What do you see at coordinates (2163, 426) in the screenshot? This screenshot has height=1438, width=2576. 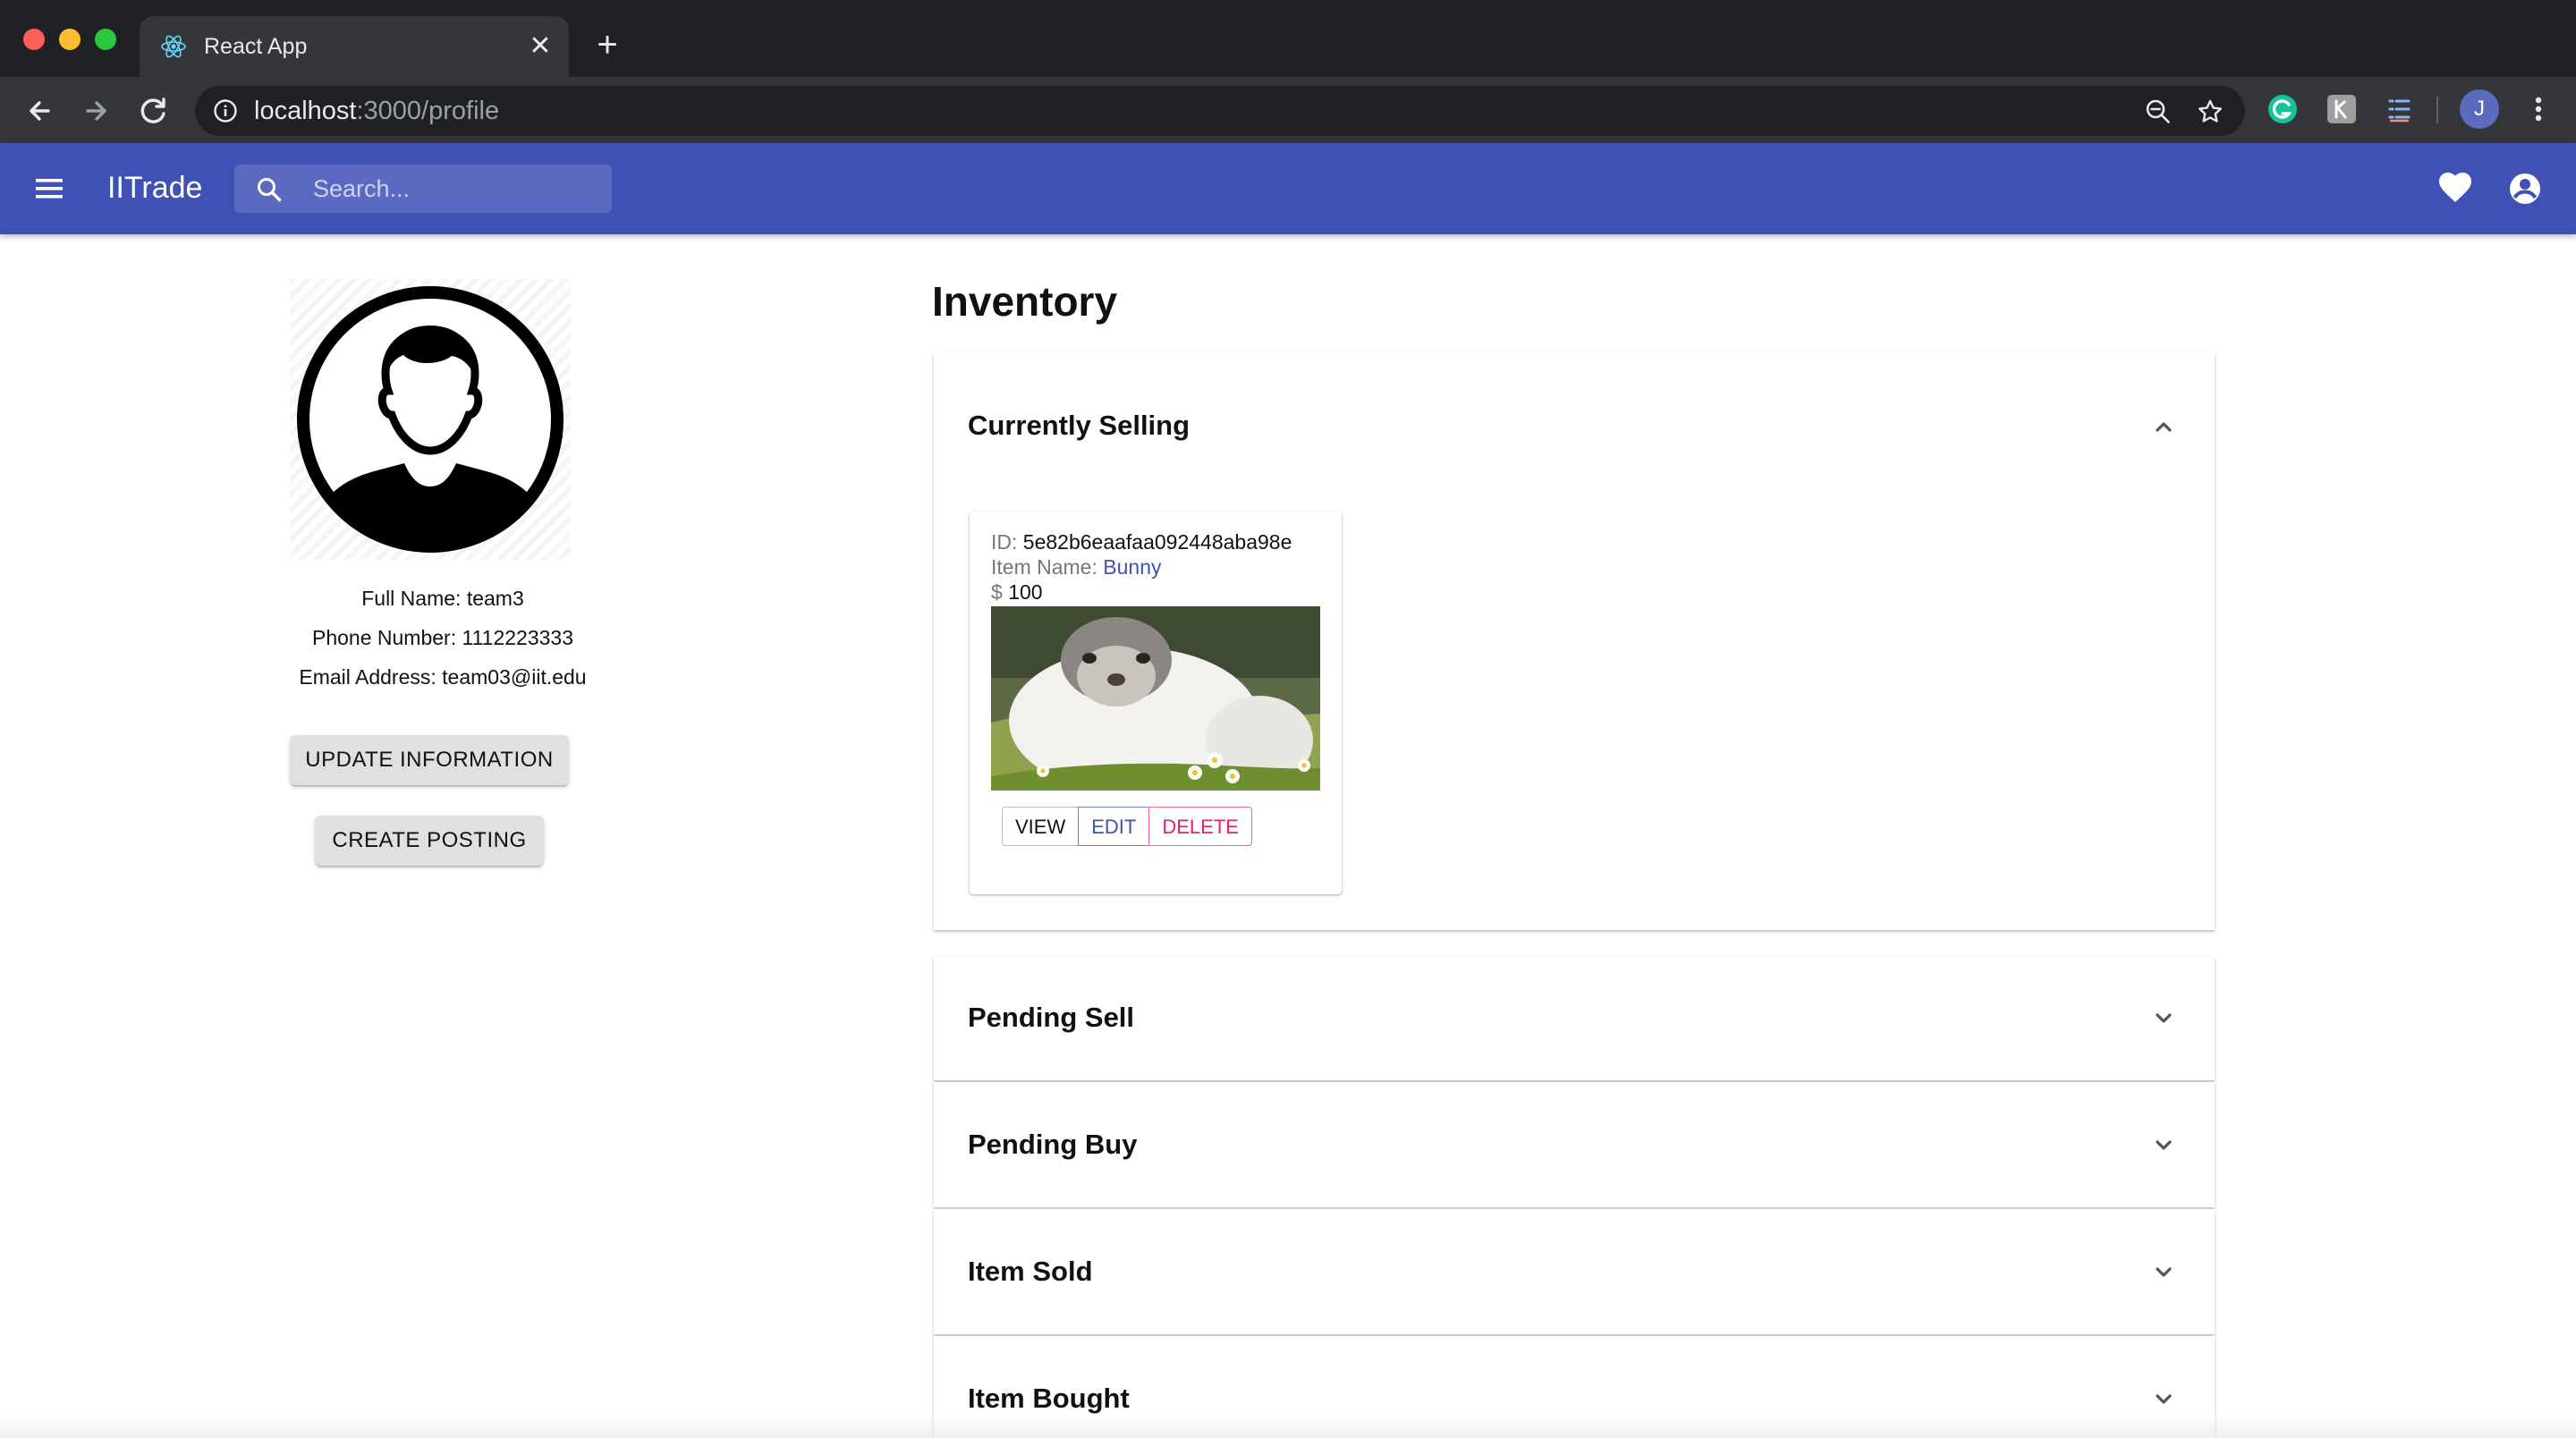 I see `chevron-up-icon` at bounding box center [2163, 426].